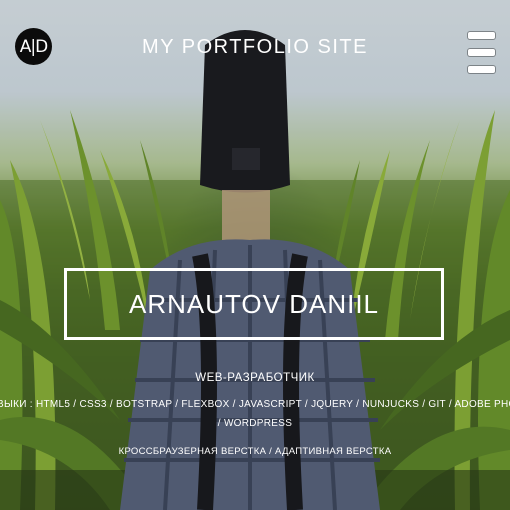 The image size is (510, 510). I want to click on site-title: MY PORTFOLIO SITE, so click(255, 47).